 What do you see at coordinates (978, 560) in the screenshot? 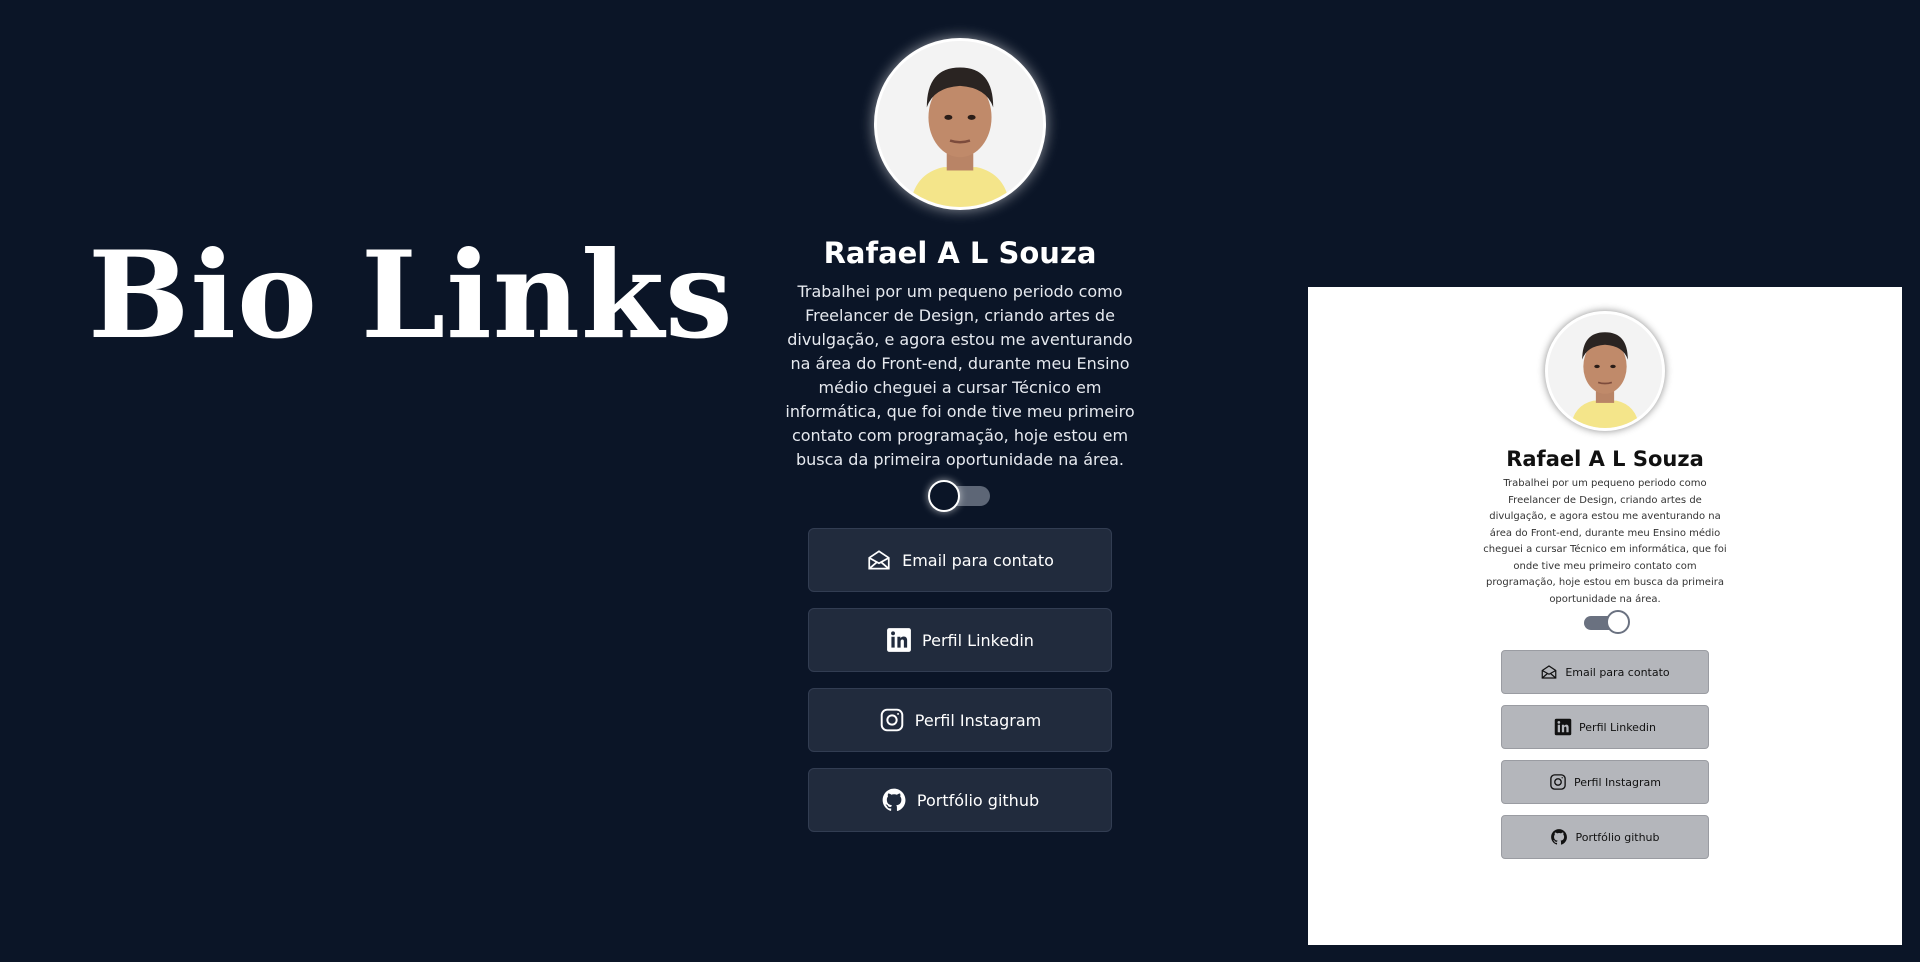
I see `email-link-label: Email para contato` at bounding box center [978, 560].